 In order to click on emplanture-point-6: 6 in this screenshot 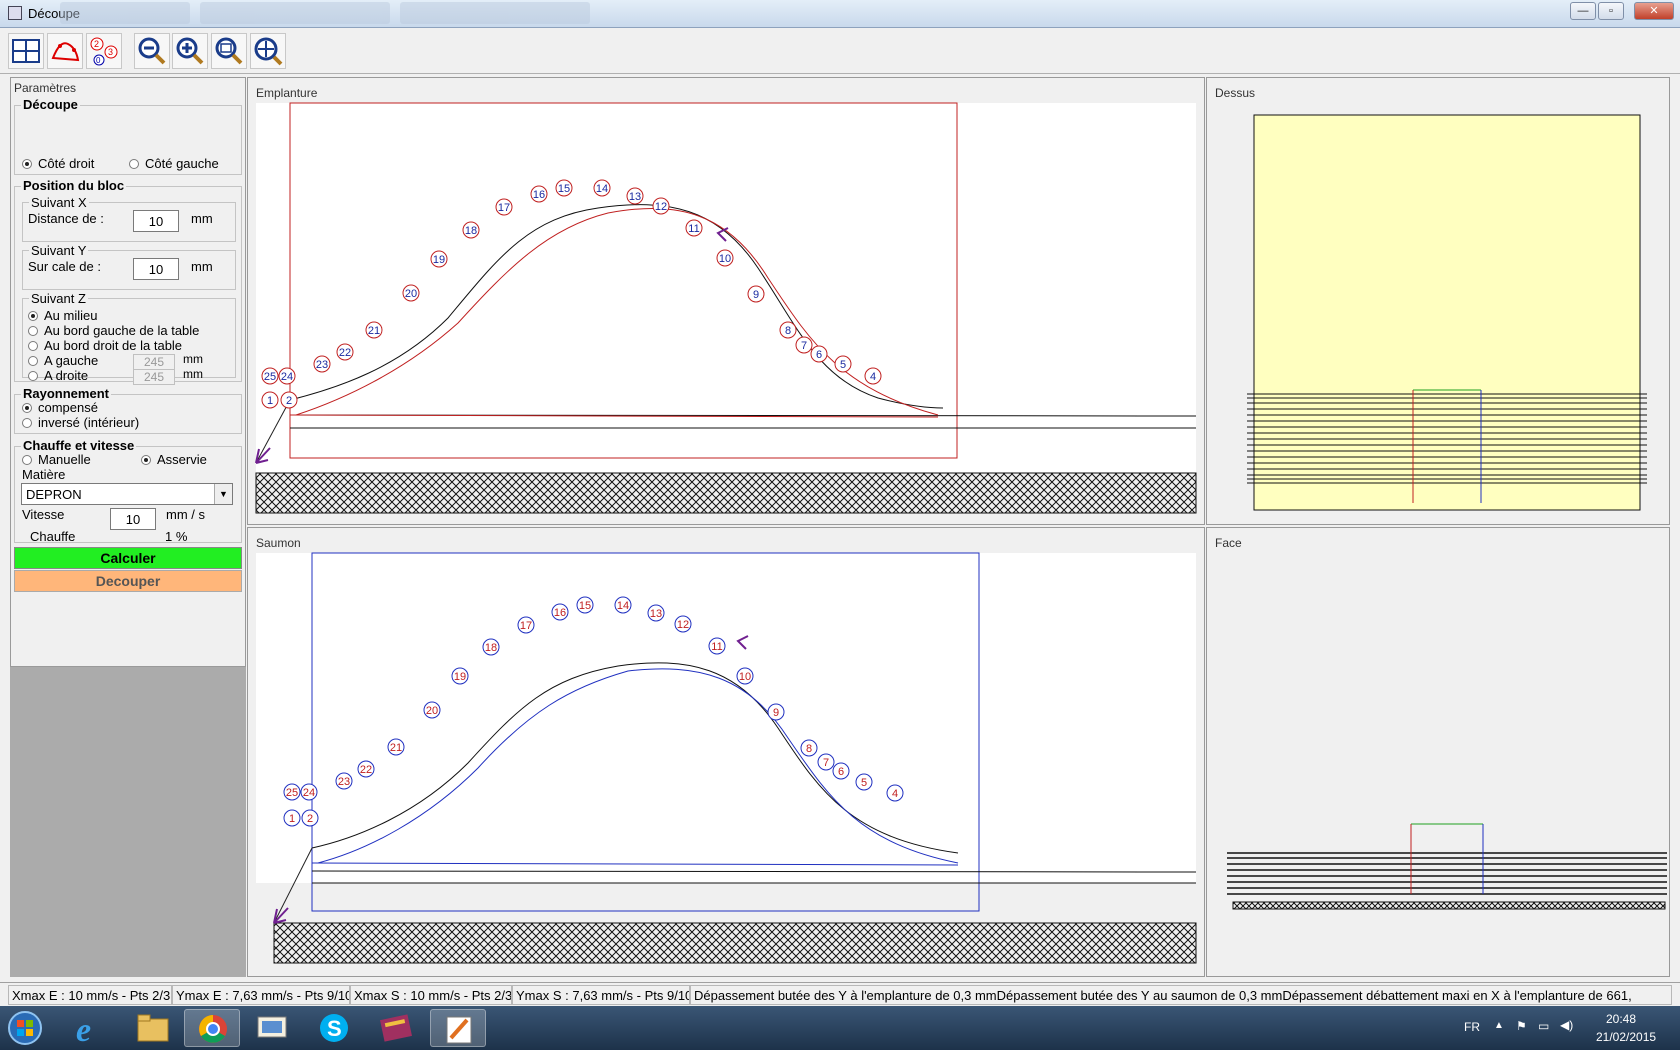, I will do `click(819, 354)`.